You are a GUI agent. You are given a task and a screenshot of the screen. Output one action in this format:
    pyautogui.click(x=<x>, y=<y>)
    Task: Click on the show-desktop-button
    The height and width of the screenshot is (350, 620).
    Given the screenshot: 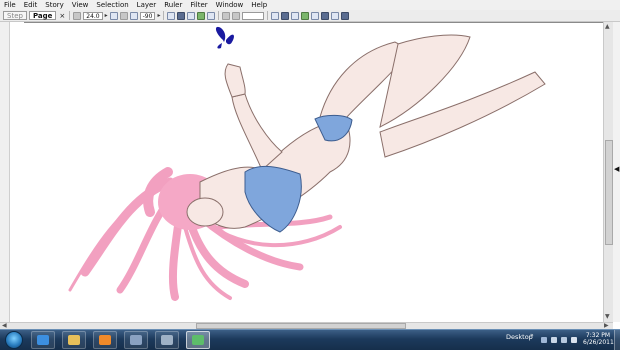 What is the action you would take?
    pyautogui.click(x=617, y=340)
    